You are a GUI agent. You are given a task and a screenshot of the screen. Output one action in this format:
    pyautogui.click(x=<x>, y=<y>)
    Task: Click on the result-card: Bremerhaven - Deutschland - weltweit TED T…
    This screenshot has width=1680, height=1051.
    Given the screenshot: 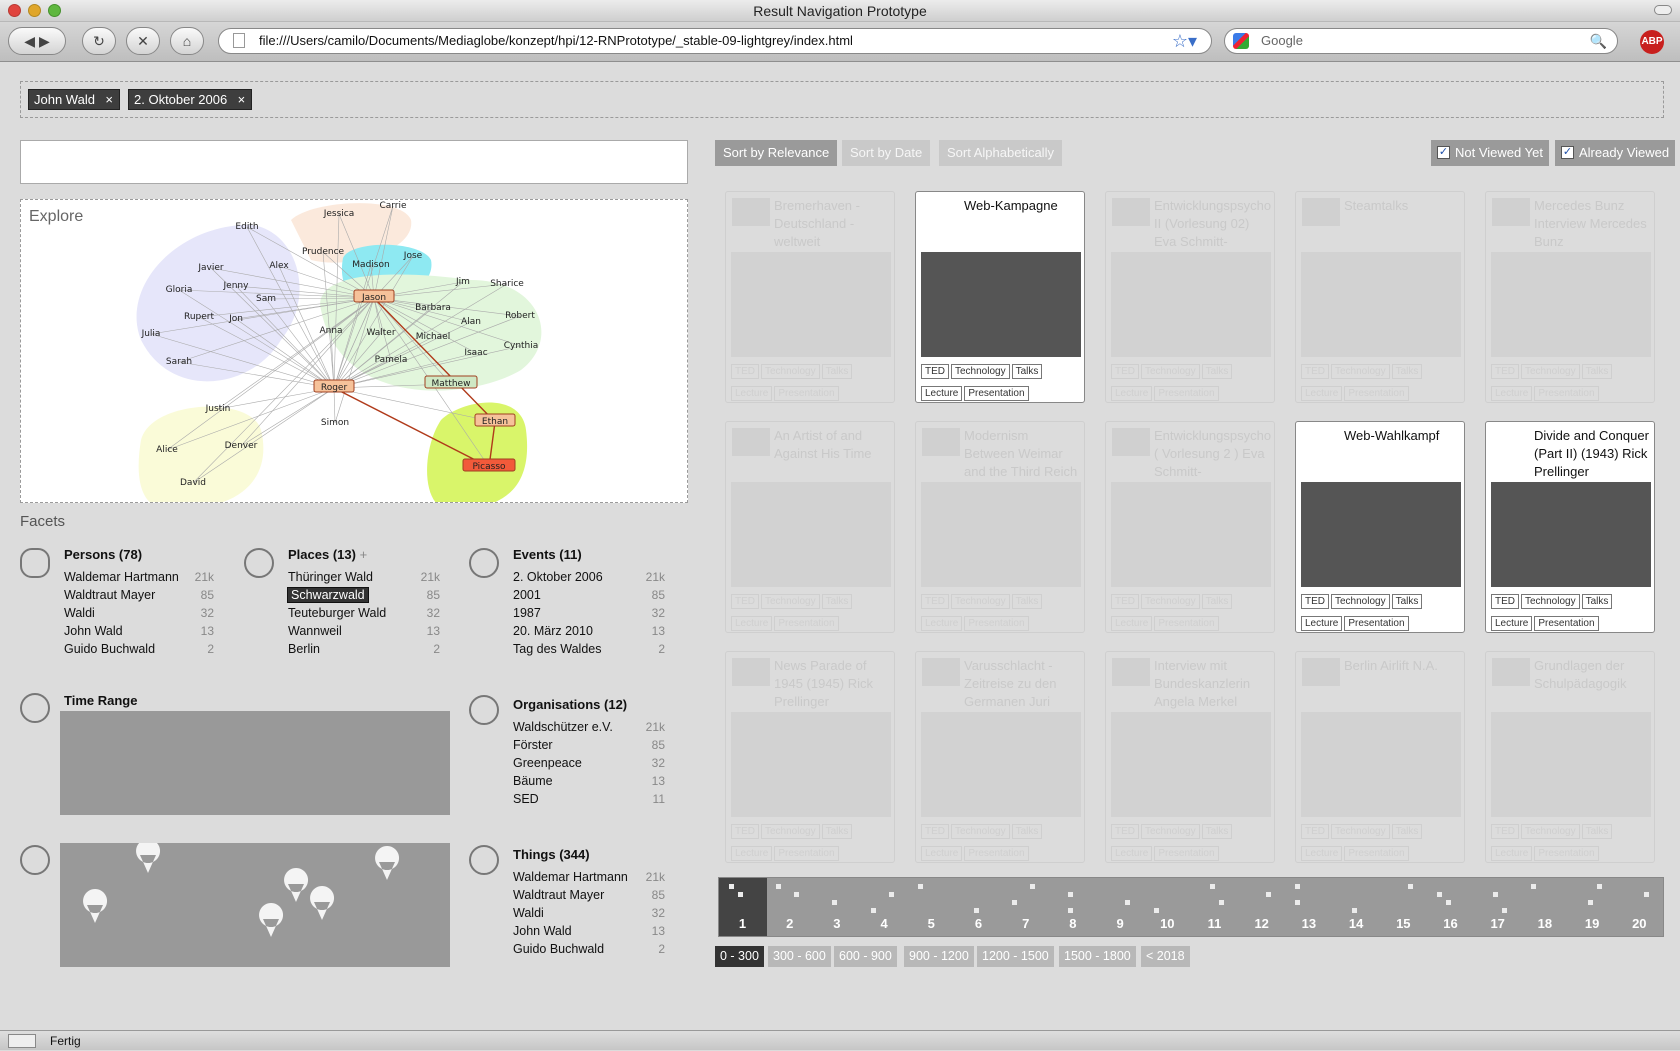 What is the action you would take?
    pyautogui.click(x=810, y=297)
    